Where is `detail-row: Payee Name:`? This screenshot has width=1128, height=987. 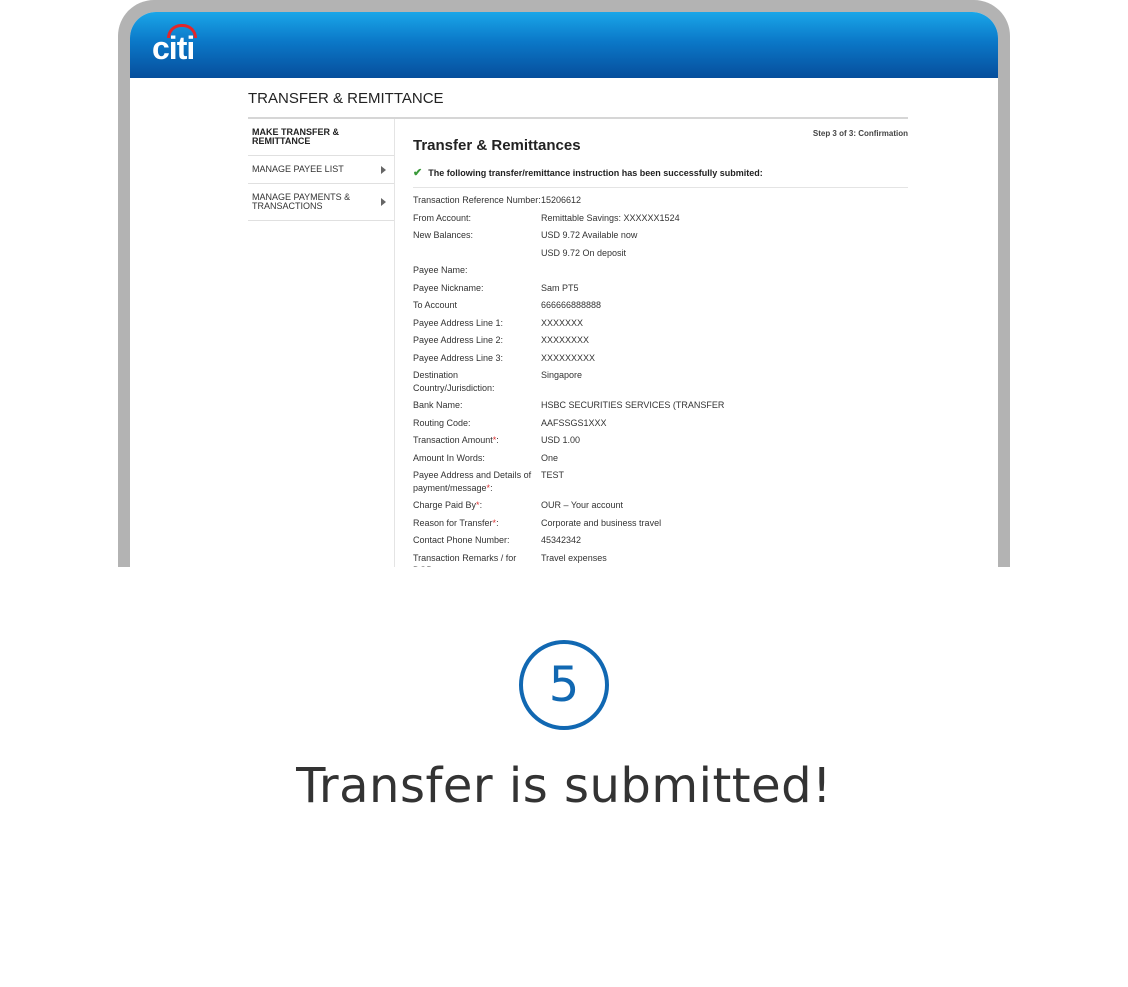
detail-row: Payee Name: is located at coordinates (660, 270).